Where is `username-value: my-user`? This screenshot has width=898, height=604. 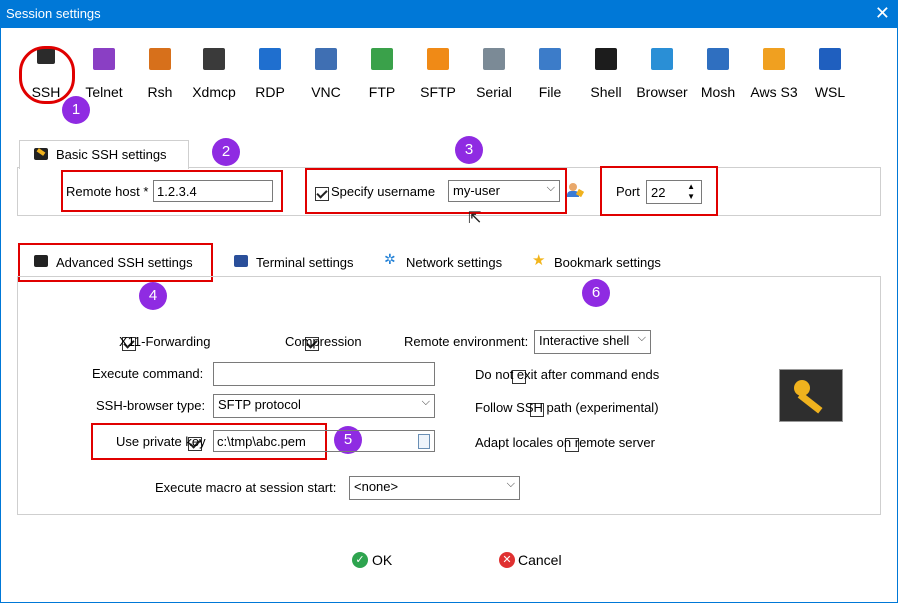
username-value: my-user is located at coordinates (476, 190).